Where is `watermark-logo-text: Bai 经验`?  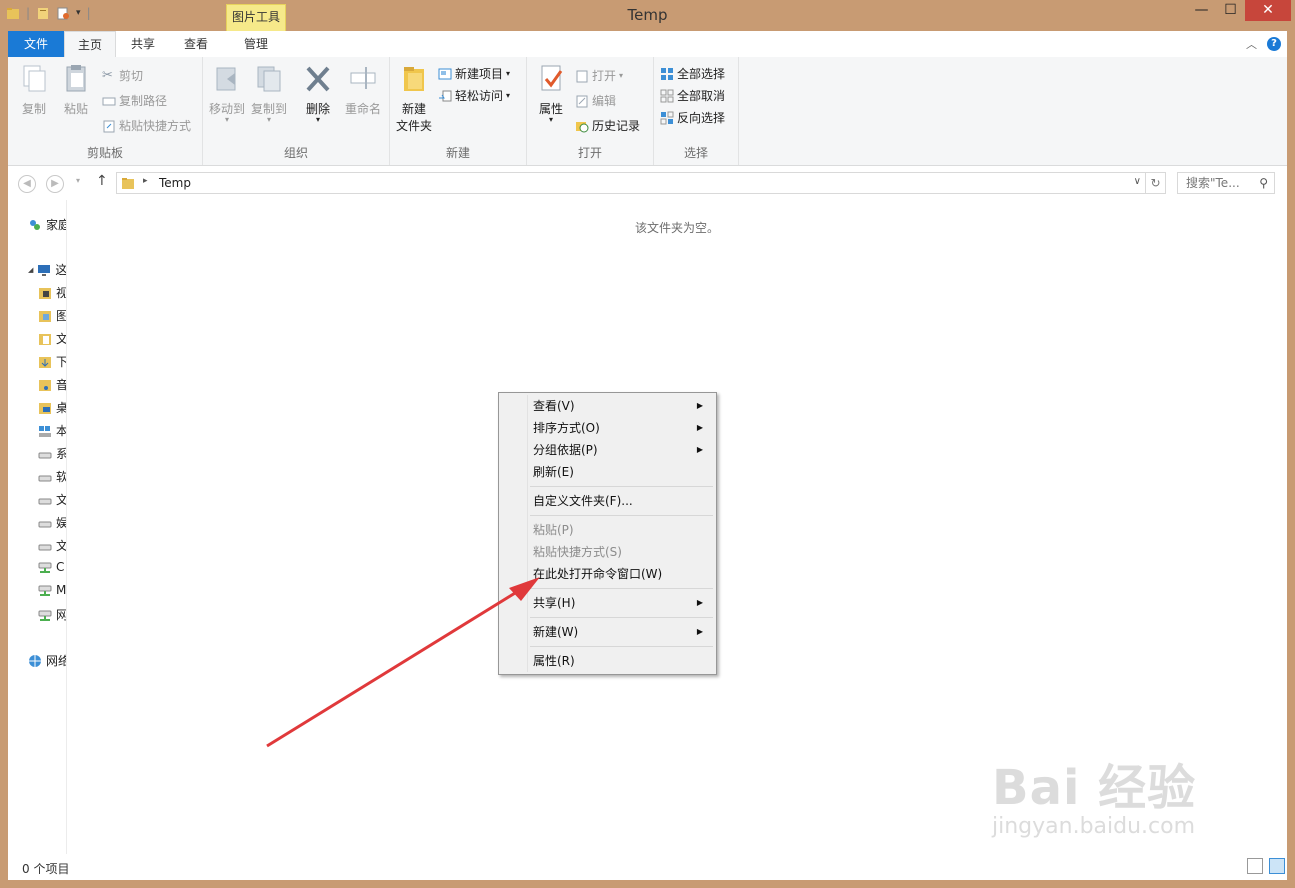 watermark-logo-text: Bai 经验 is located at coordinates (1094, 788).